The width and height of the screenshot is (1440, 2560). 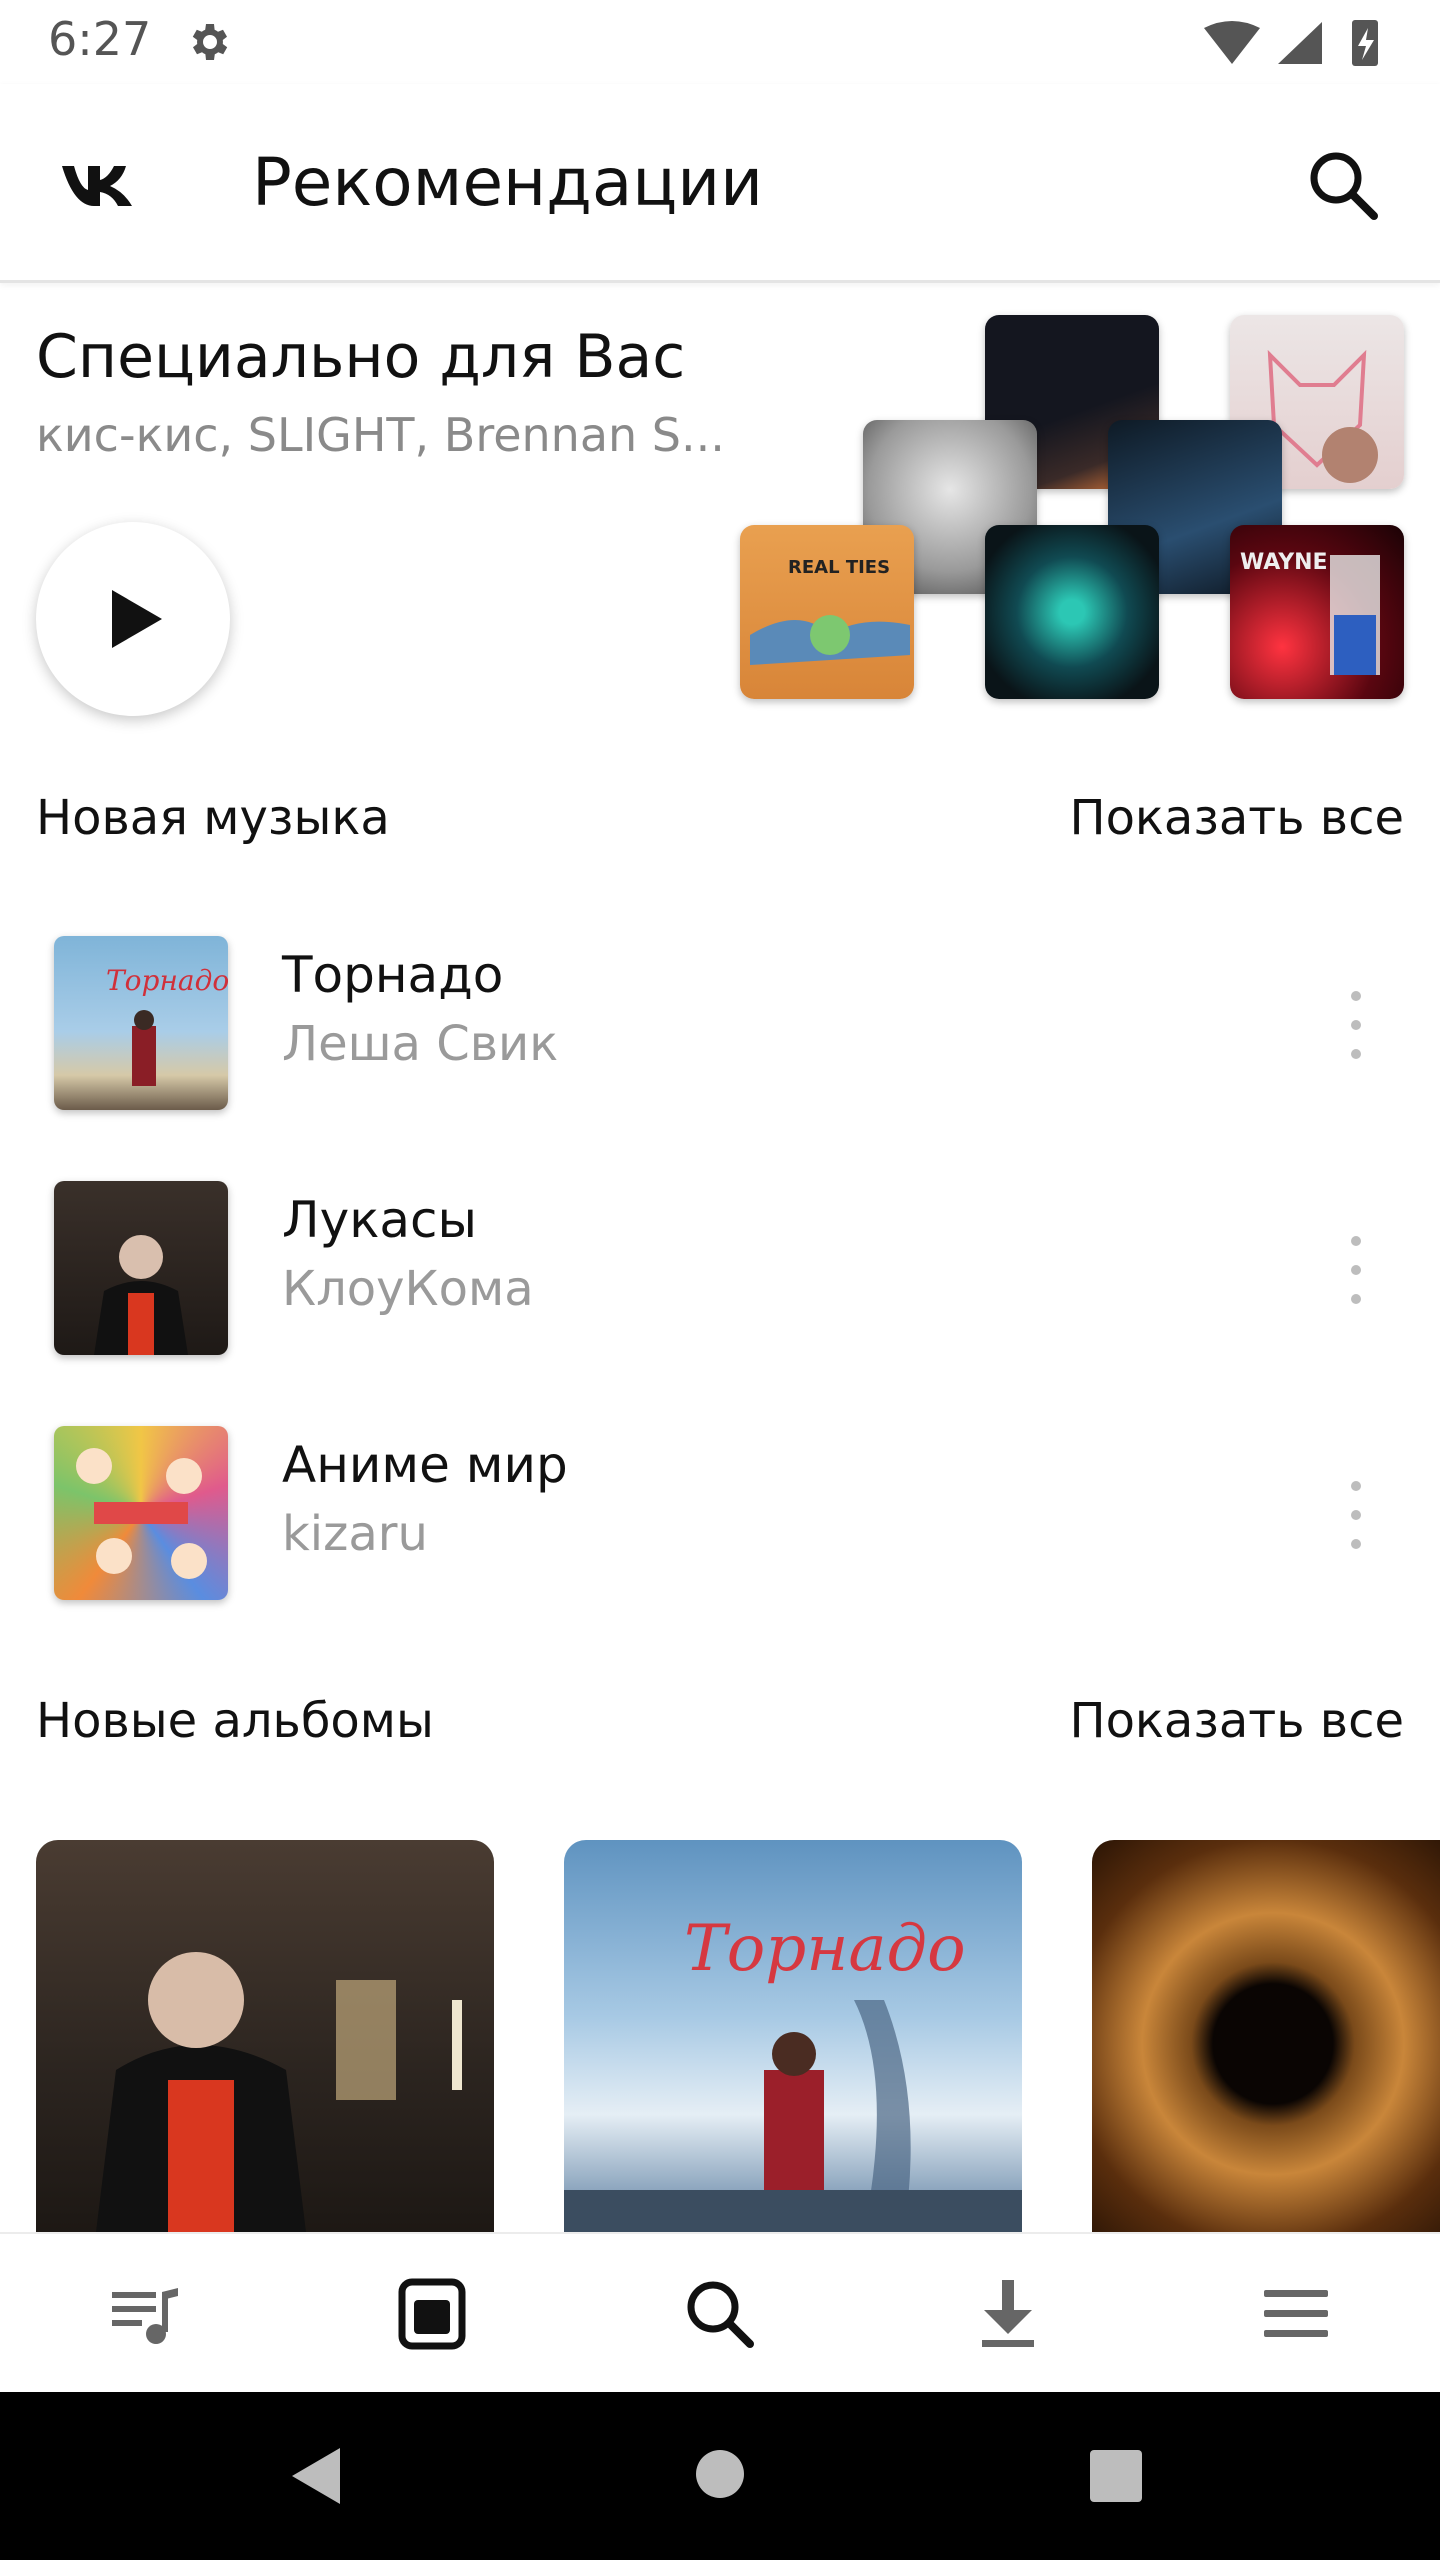 I want to click on track-artist: Леша Свик, so click(x=420, y=1044).